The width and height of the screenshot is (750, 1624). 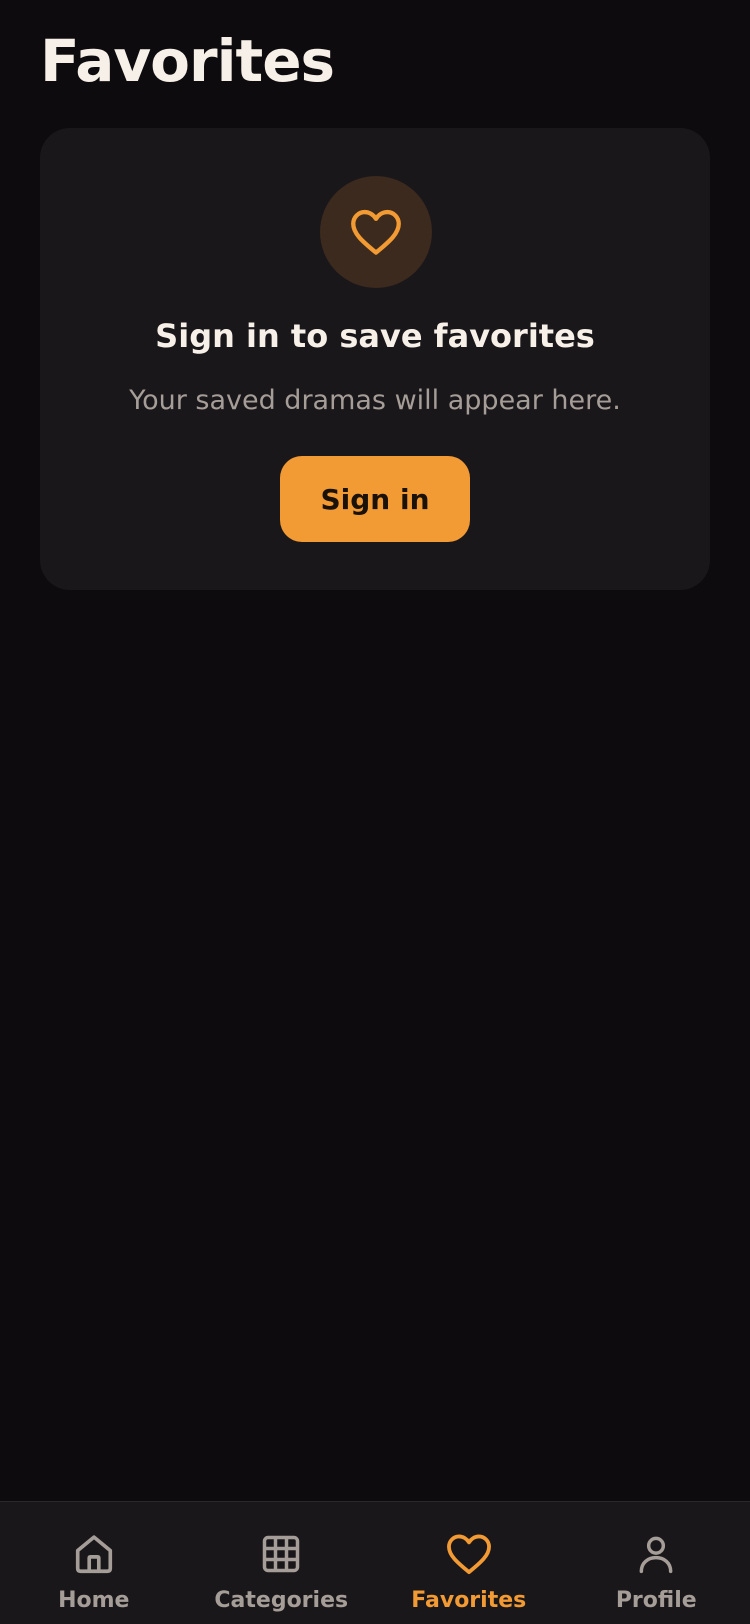 I want to click on tab-favorites: Favorites, so click(x=469, y=1563).